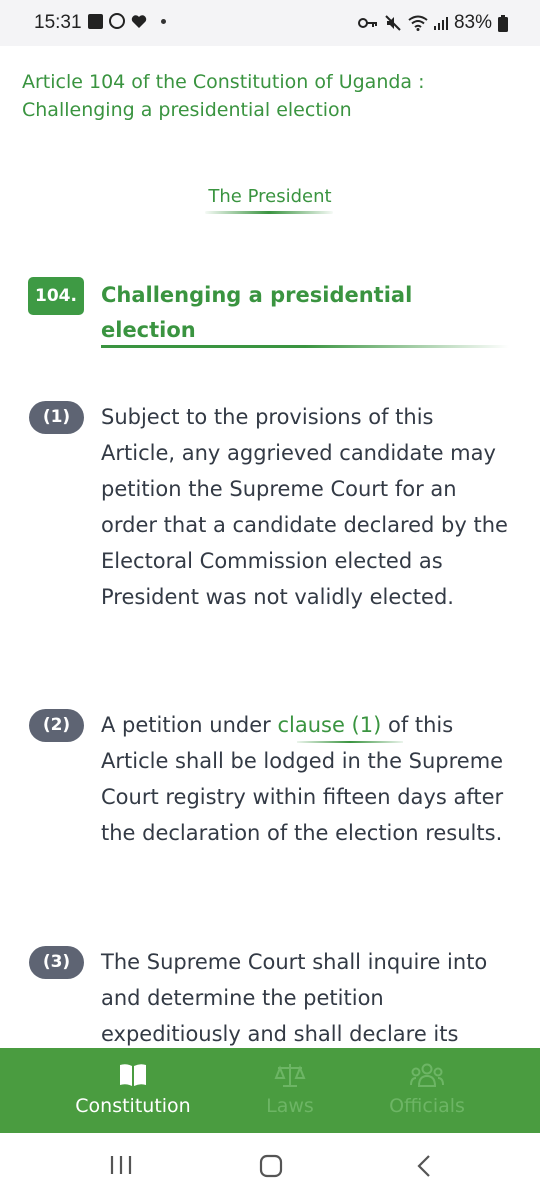 The image size is (540, 1200). What do you see at coordinates (440, 23) in the screenshot?
I see `signal-icon` at bounding box center [440, 23].